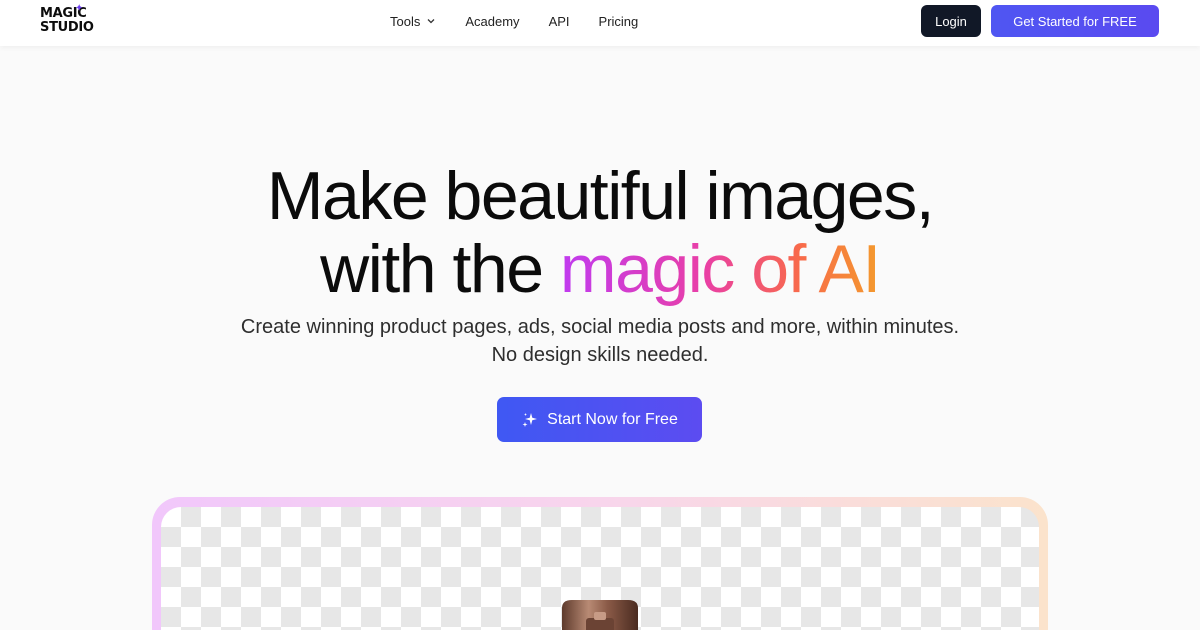 The width and height of the screenshot is (1200, 630). I want to click on hero-title-highlight: magic of AI, so click(720, 269).